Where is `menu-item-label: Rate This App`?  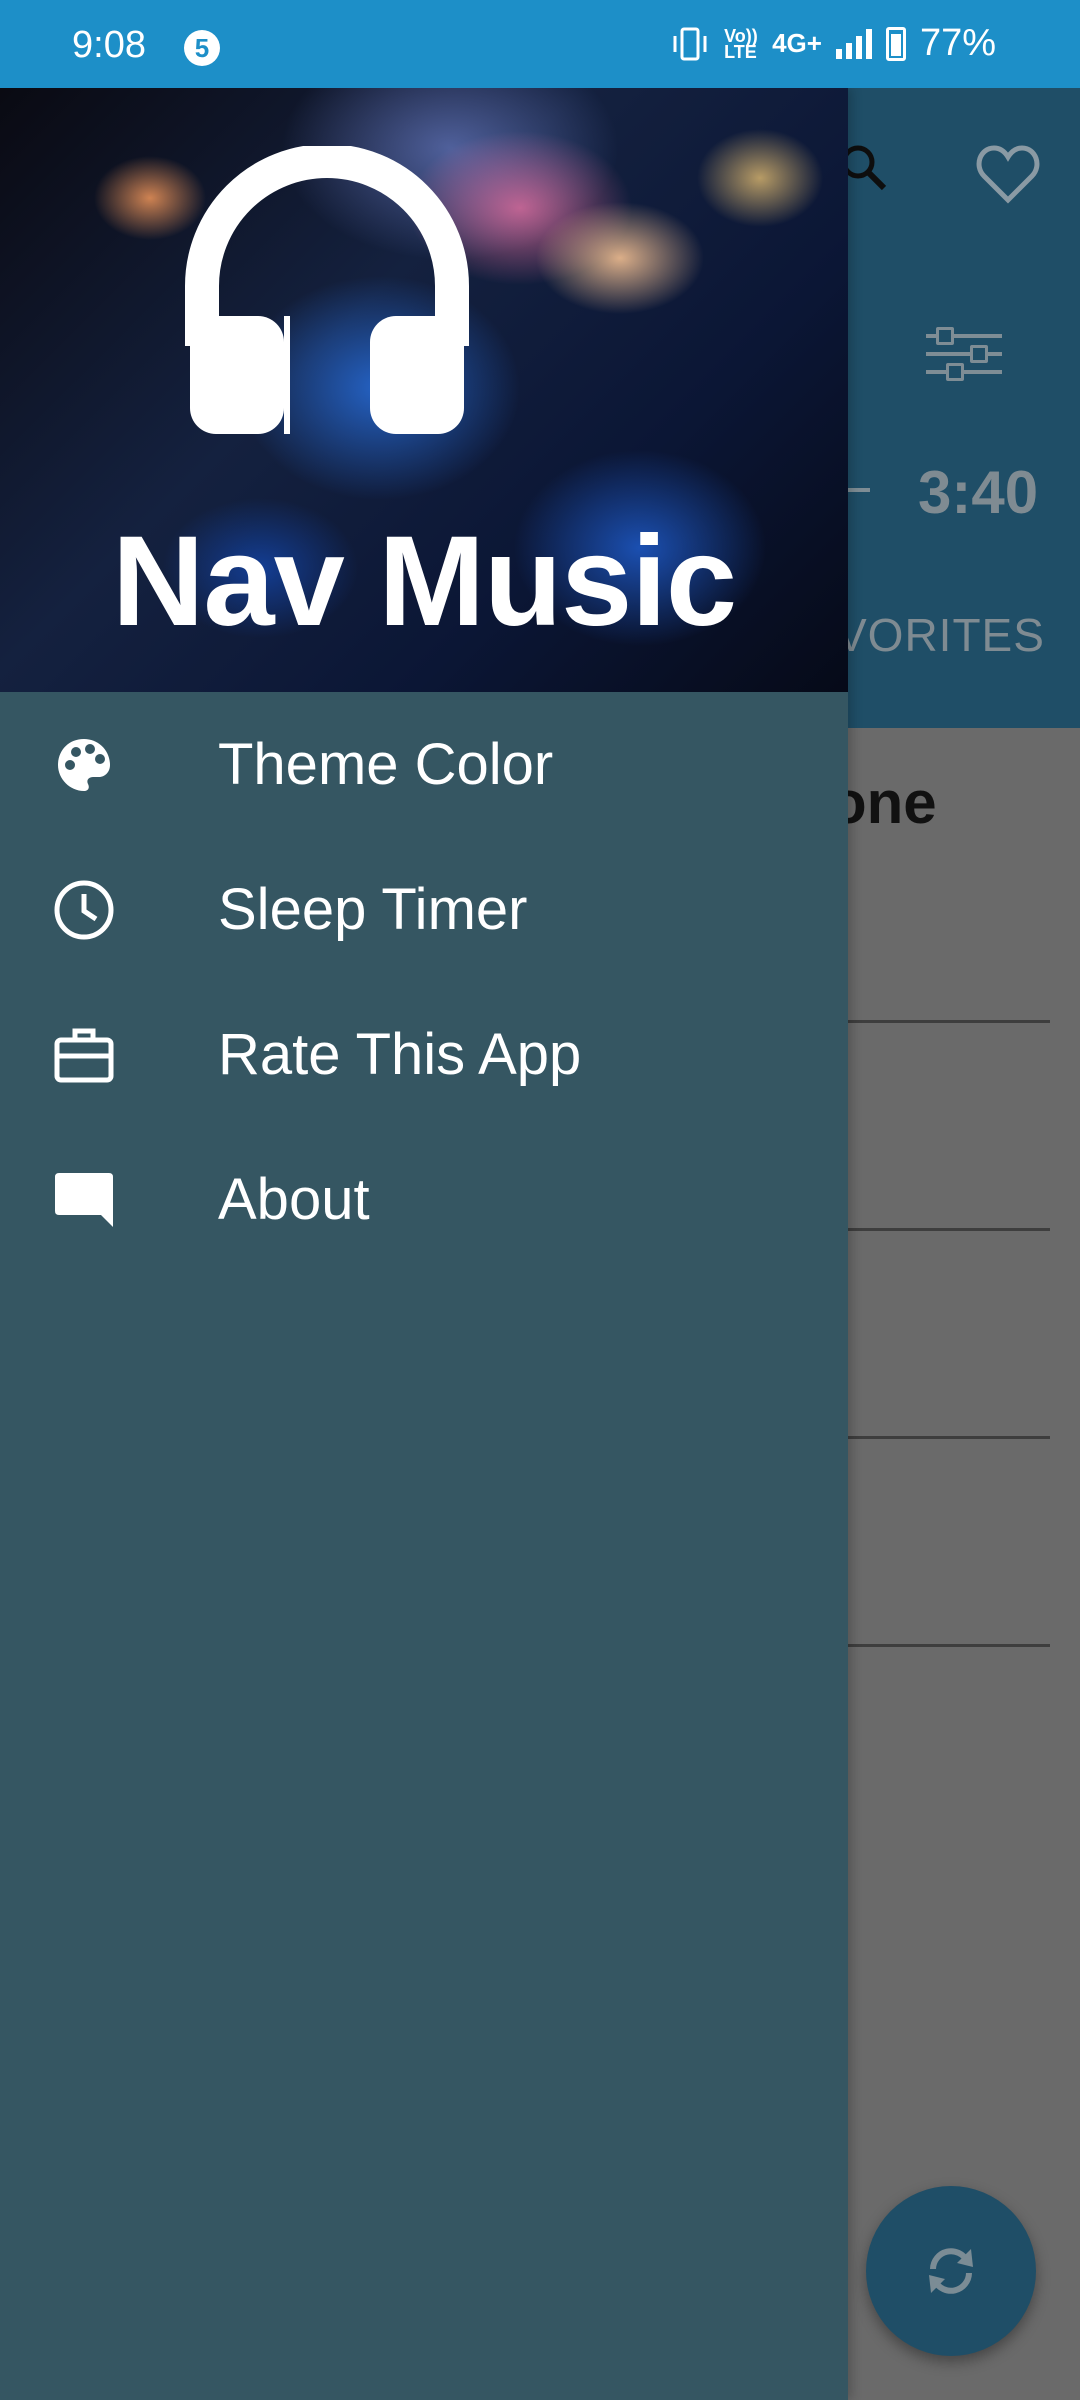 menu-item-label: Rate This App is located at coordinates (400, 1054).